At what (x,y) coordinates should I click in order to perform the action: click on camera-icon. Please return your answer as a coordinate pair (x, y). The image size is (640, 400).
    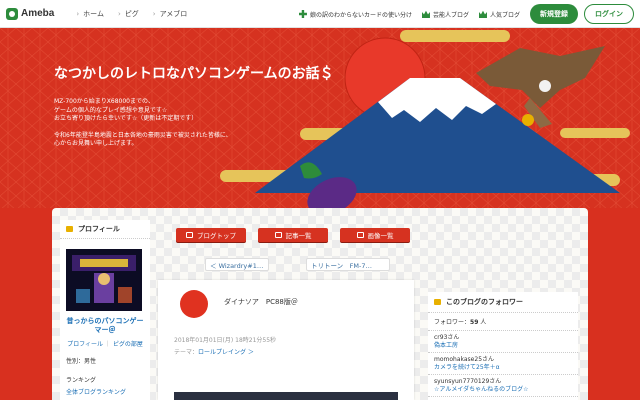
    Looking at the image, I should click on (360, 235).